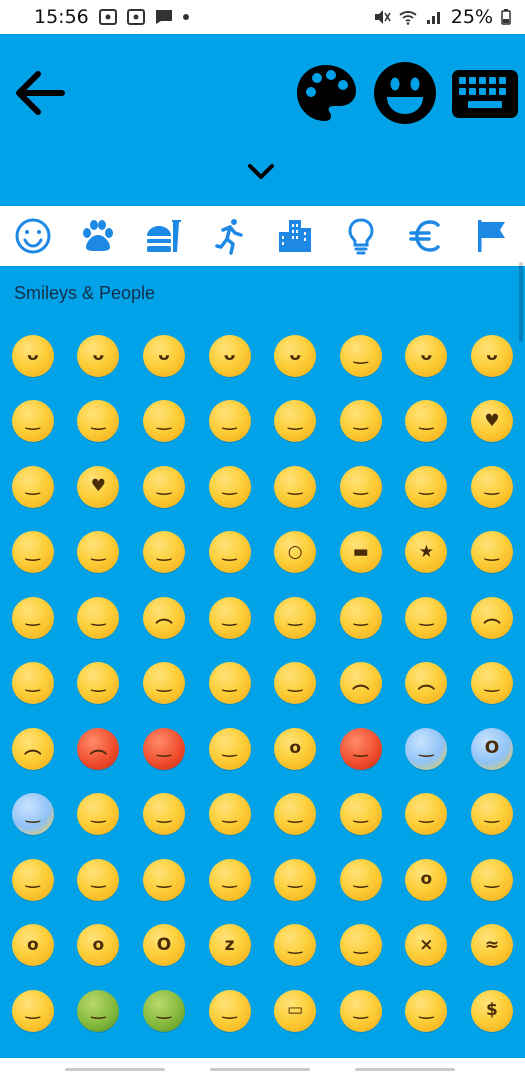 Image resolution: width=525 pixels, height=1080 pixels. I want to click on emoji-hot: ‿, so click(361, 749).